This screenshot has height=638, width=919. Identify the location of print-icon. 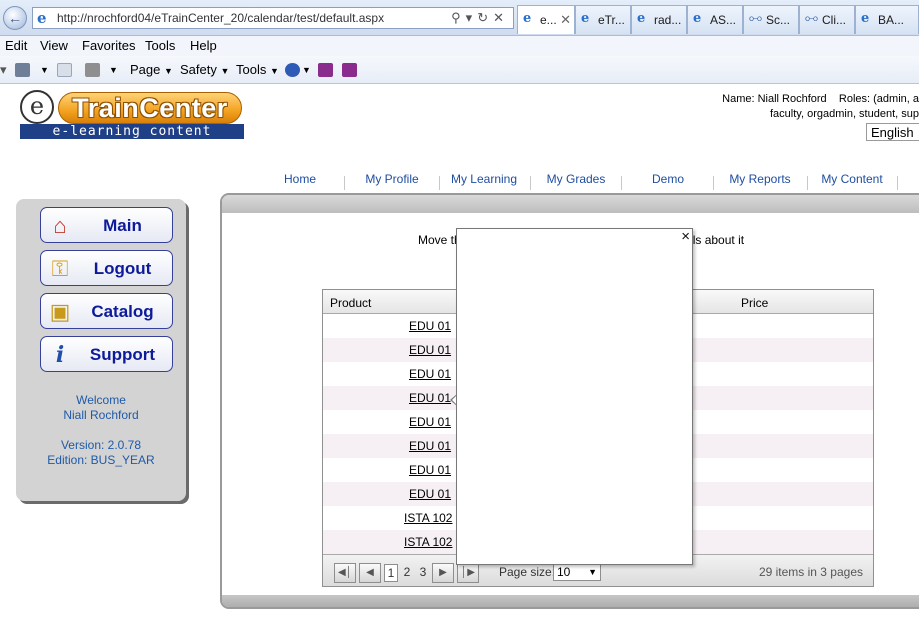
(92, 70).